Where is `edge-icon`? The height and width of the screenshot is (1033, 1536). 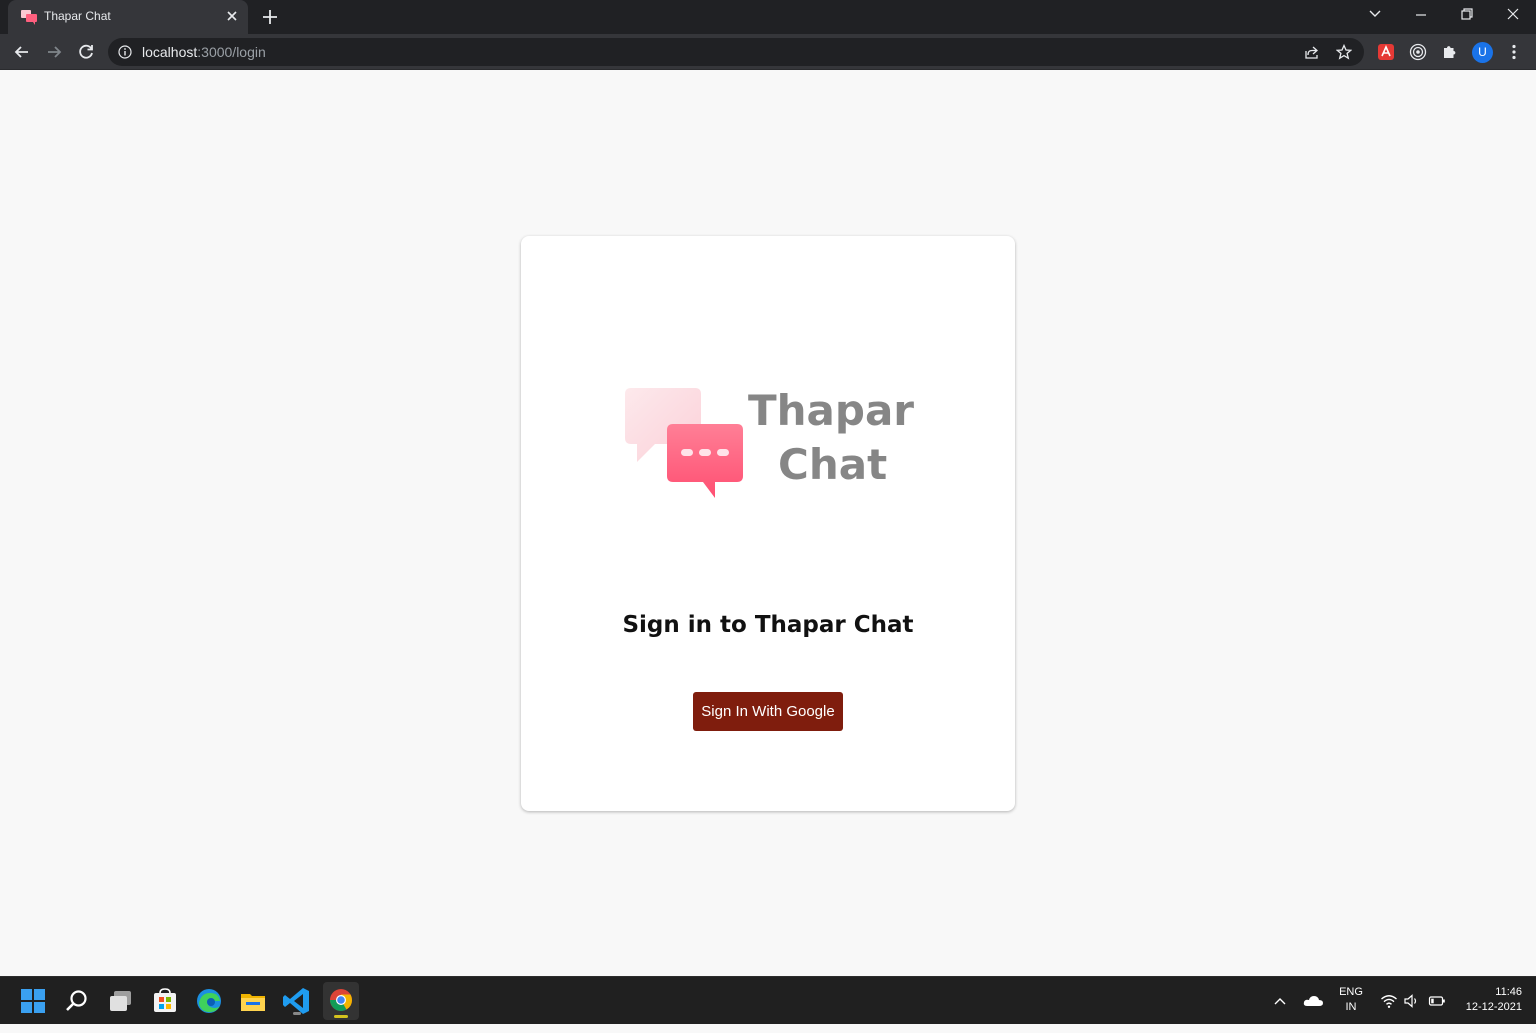
edge-icon is located at coordinates (209, 1001).